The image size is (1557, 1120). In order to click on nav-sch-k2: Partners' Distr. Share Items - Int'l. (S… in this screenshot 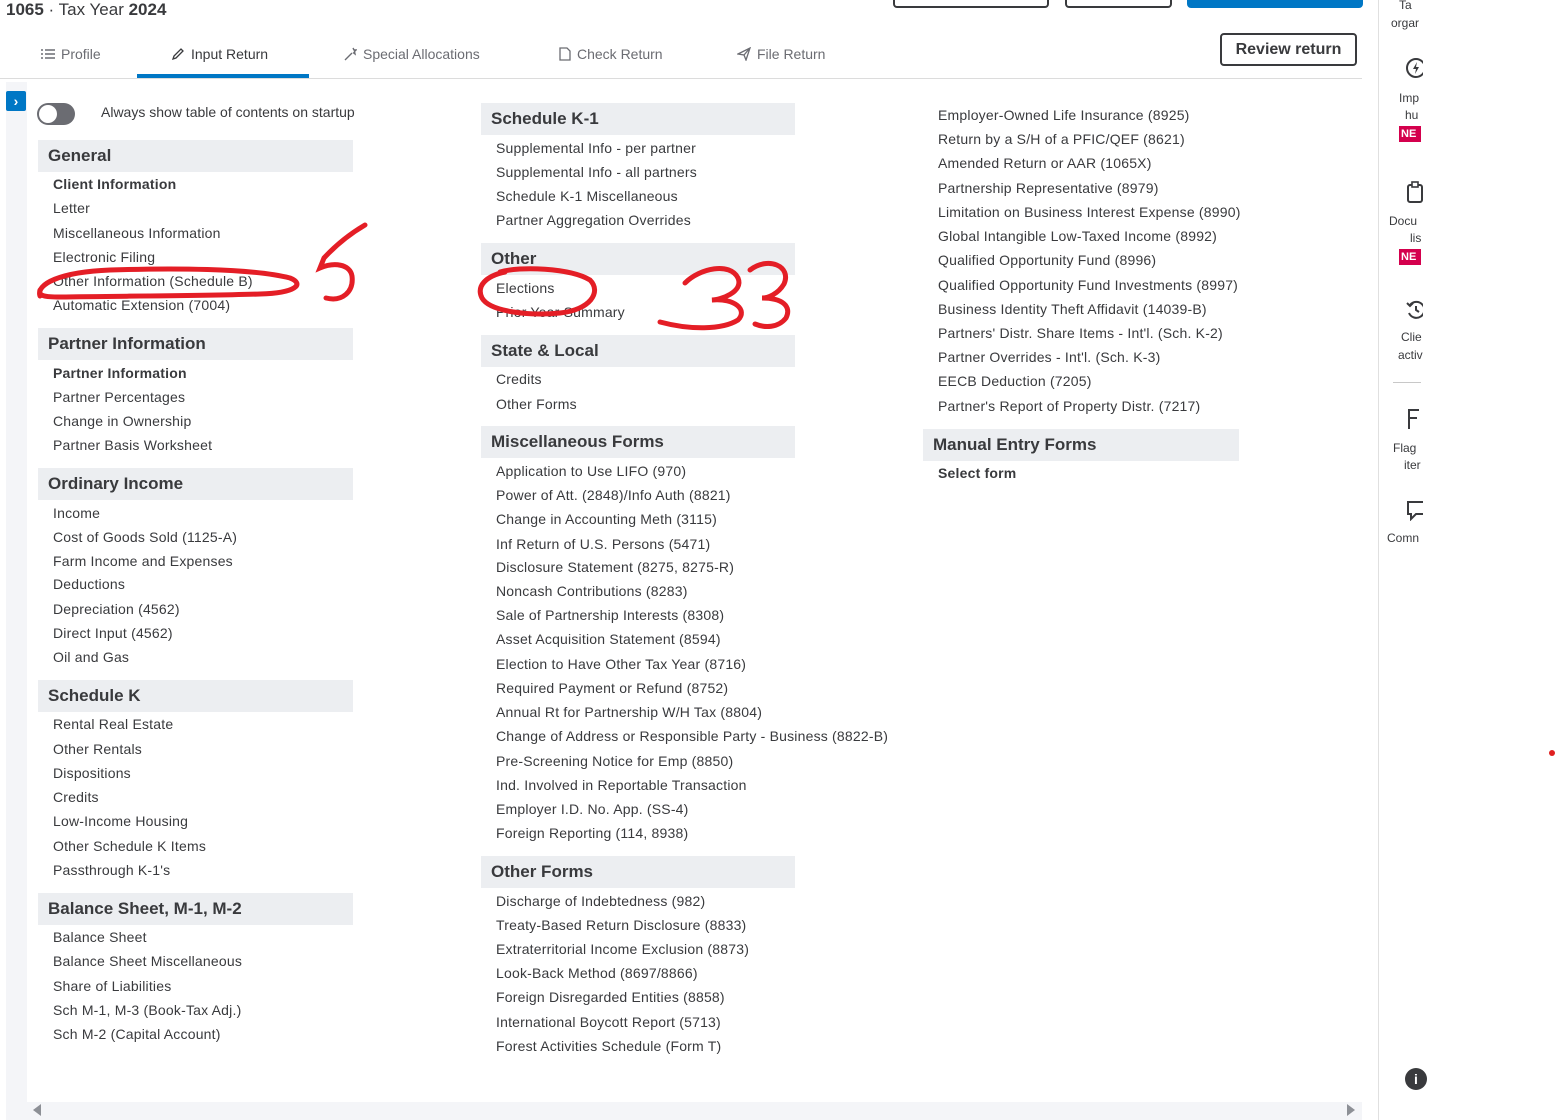, I will do `click(1080, 333)`.